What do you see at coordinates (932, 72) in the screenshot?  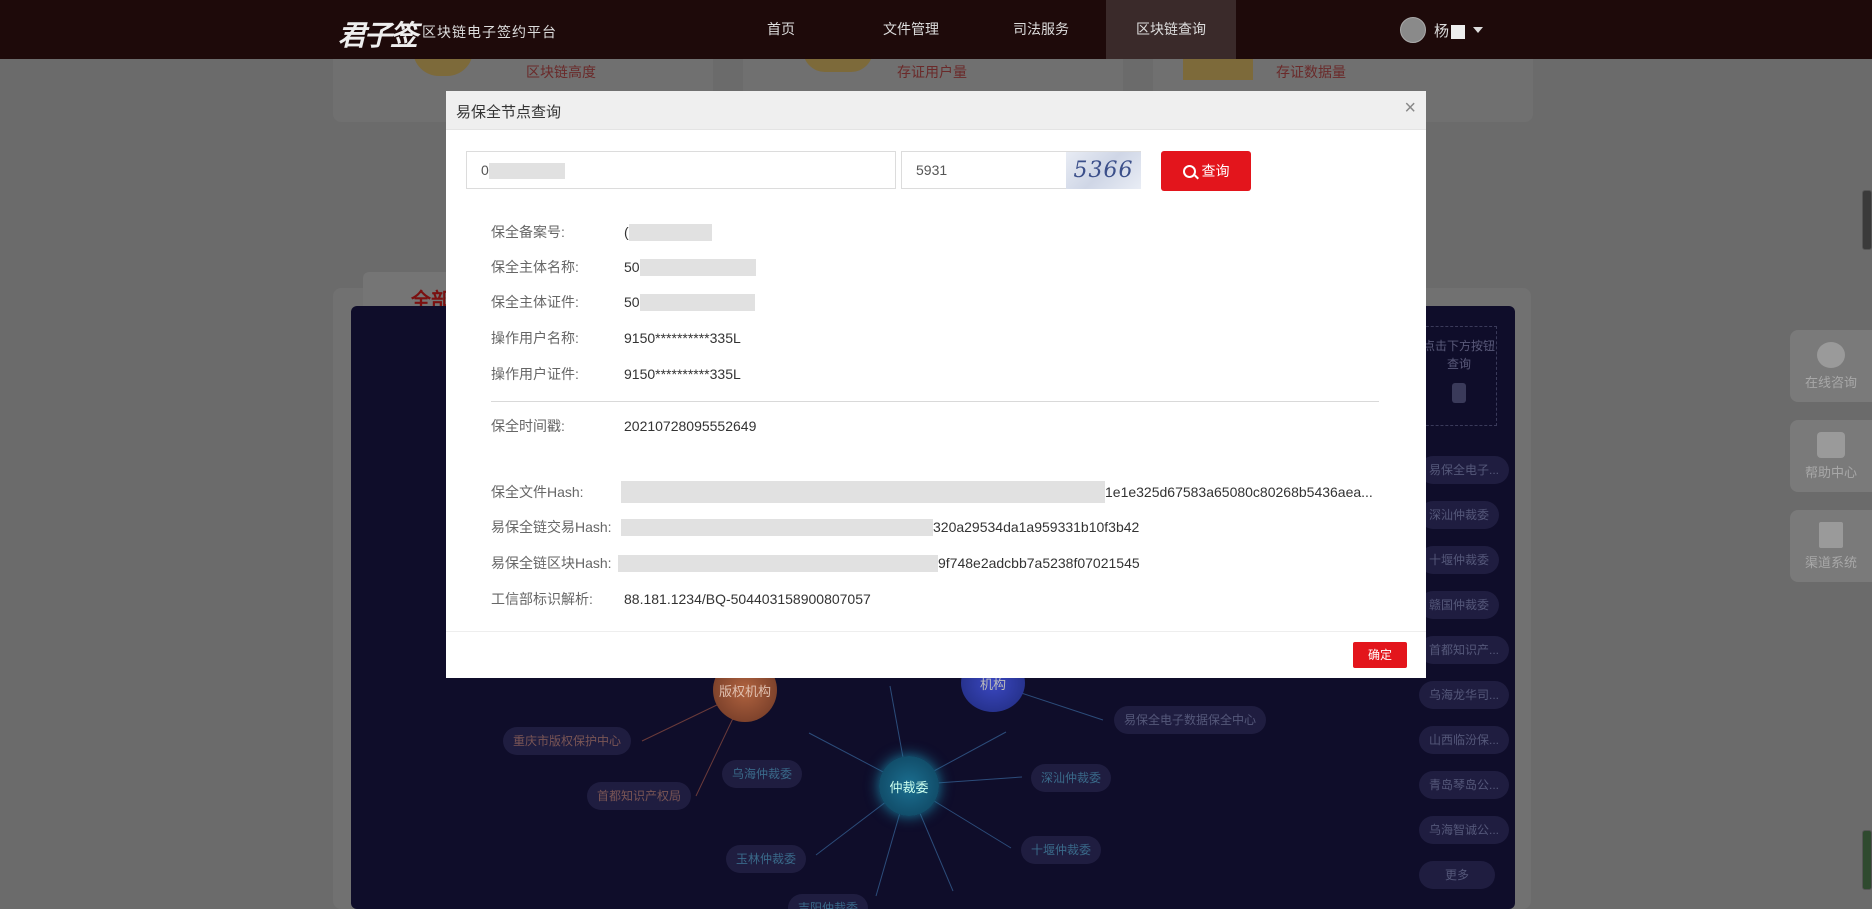 I see `stat-label: 存证用户量` at bounding box center [932, 72].